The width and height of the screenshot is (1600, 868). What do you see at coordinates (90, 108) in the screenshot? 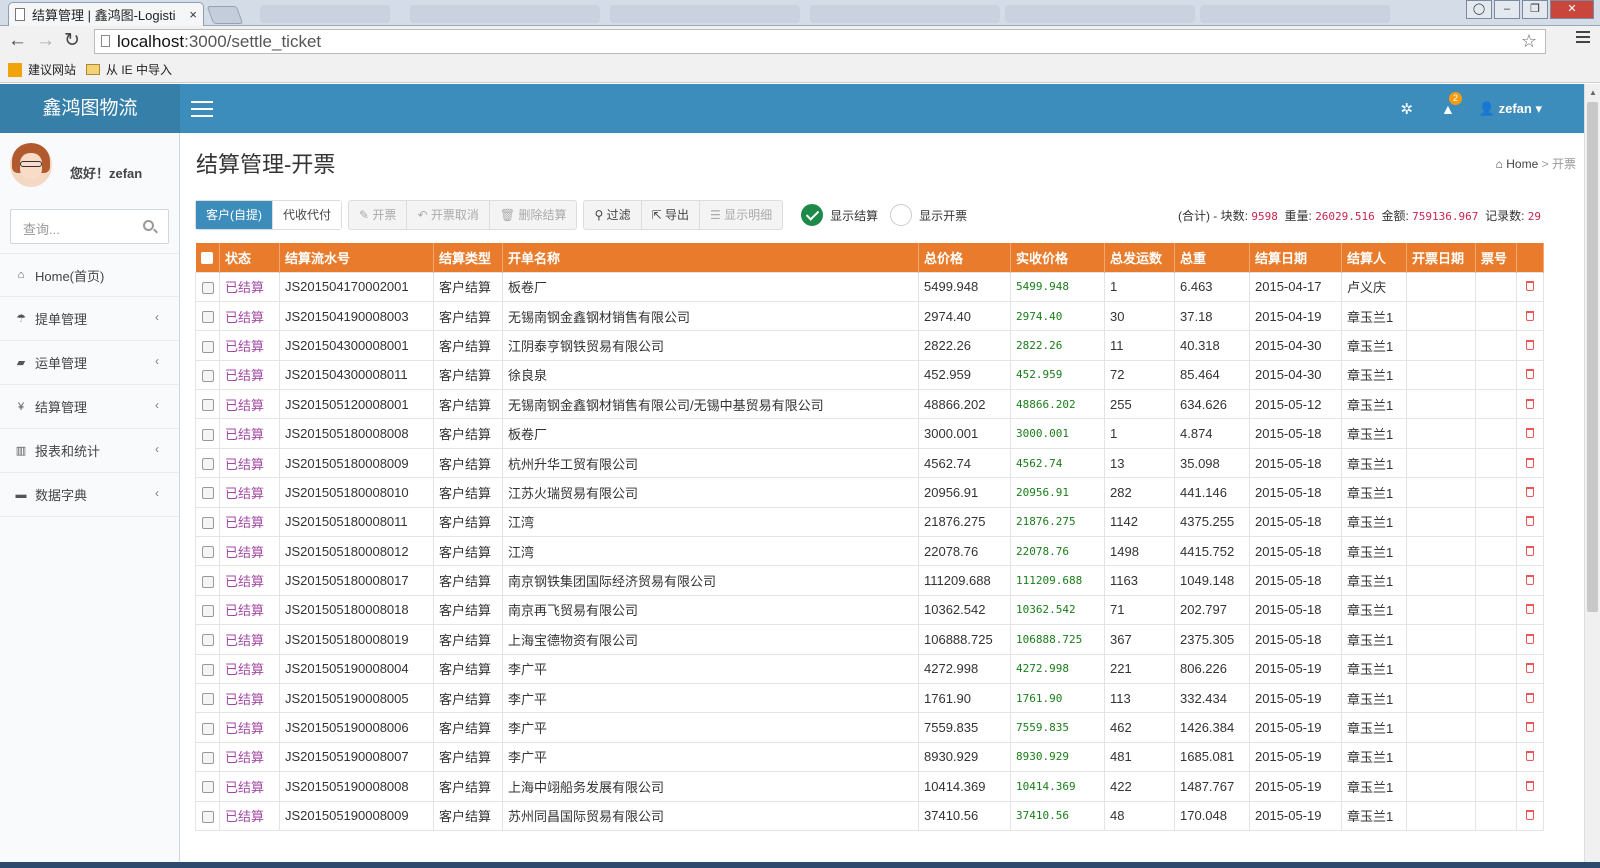
I see `app-logo: 鑫鸿图物流` at bounding box center [90, 108].